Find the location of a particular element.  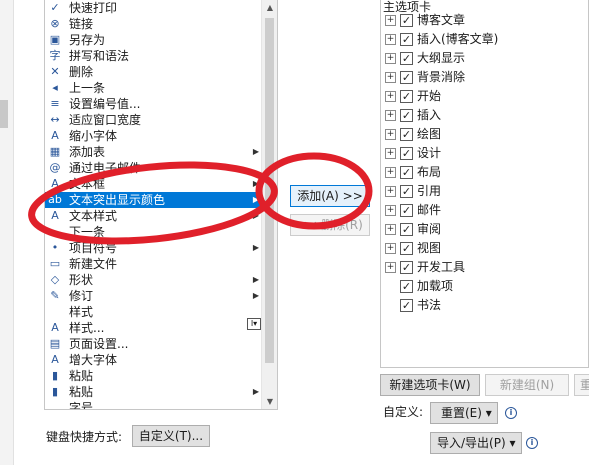

tab-label: 审阅 is located at coordinates (429, 229).